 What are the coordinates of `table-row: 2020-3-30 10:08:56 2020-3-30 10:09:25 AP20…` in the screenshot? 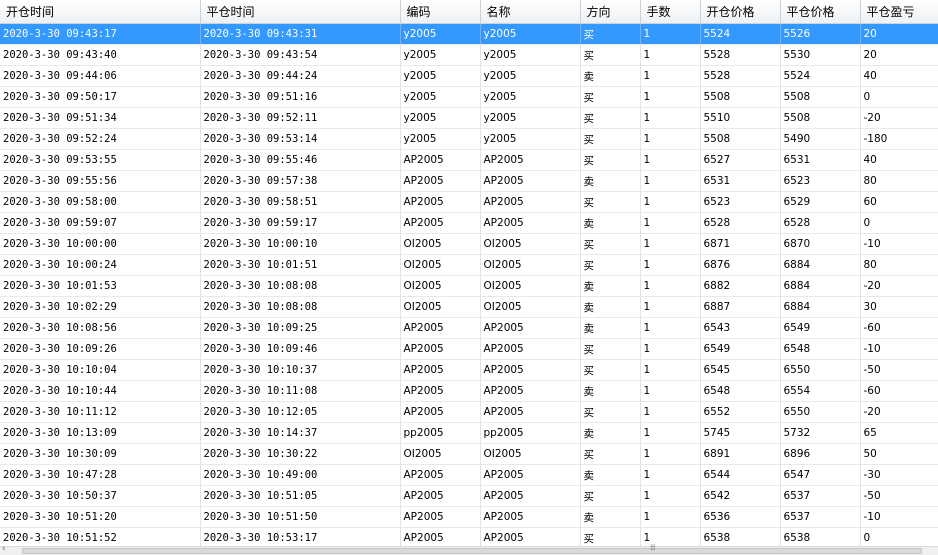 It's located at (469, 328).